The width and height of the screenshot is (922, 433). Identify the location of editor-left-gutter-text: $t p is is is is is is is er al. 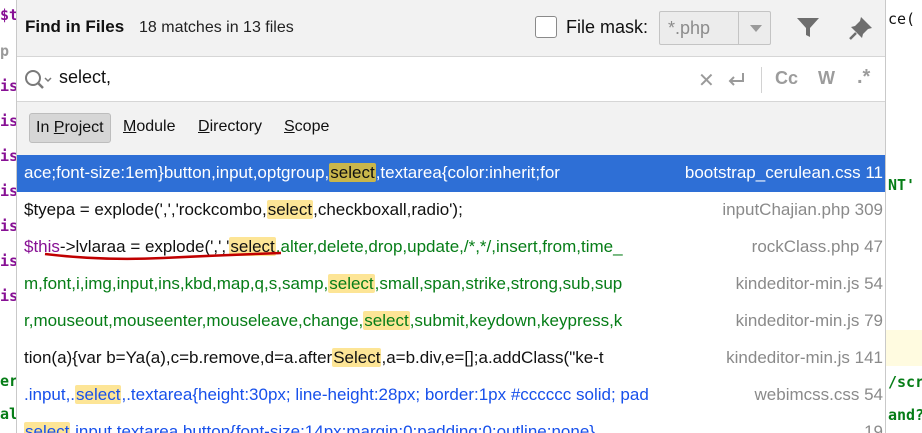
(8, 216).